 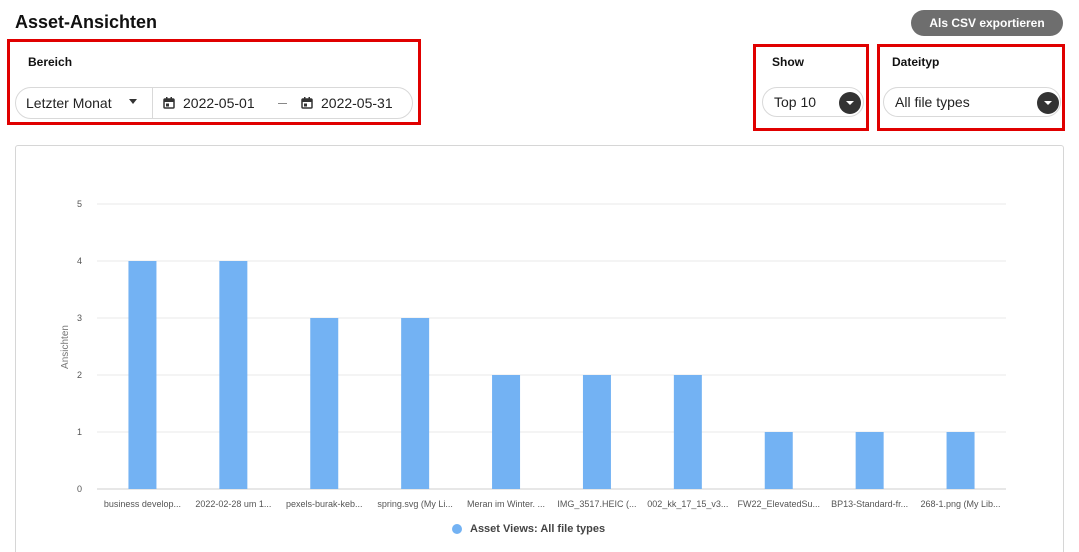 I want to click on chart-legend: Asset Views: All file types, so click(x=528, y=529).